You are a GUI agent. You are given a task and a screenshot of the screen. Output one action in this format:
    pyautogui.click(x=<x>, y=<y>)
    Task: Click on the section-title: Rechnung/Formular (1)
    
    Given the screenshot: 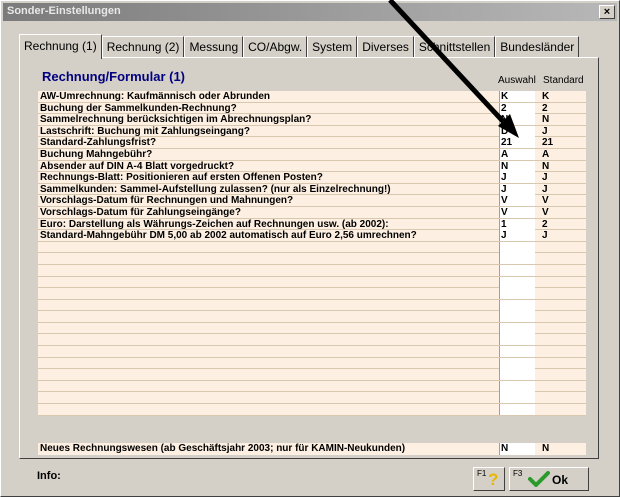 What is the action you would take?
    pyautogui.click(x=114, y=76)
    